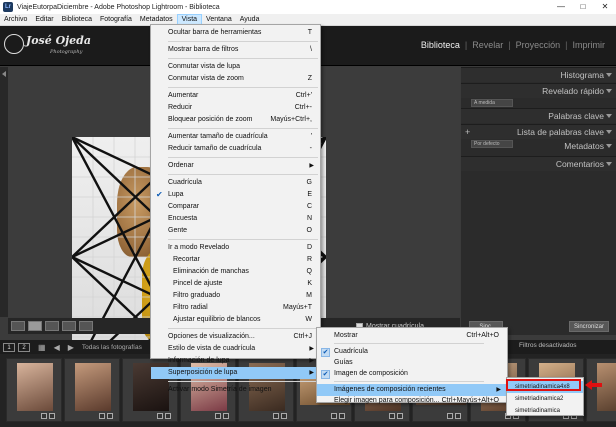 This screenshot has height=427, width=616. I want to click on vista-item-11: Aumentar tamaño de cuadrícula ', so click(235, 137).